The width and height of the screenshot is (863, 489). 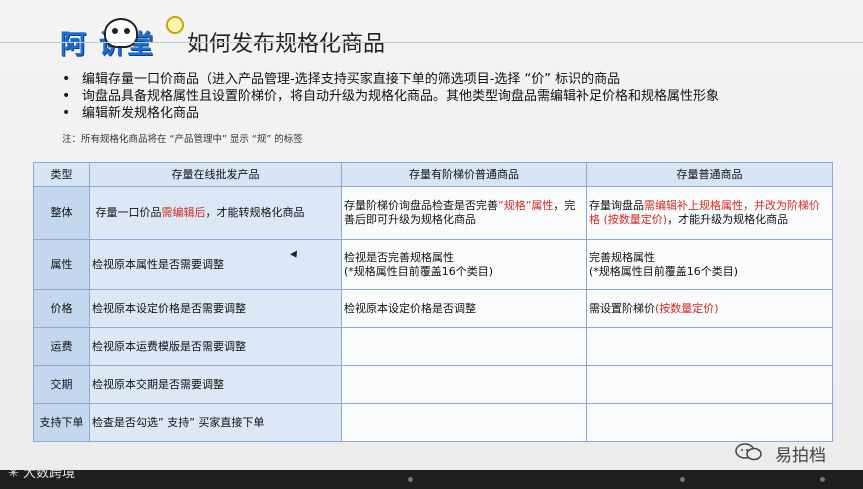 I want to click on table-cell: 检查是否勾选” 支持” 买家直接下单, so click(x=215, y=422).